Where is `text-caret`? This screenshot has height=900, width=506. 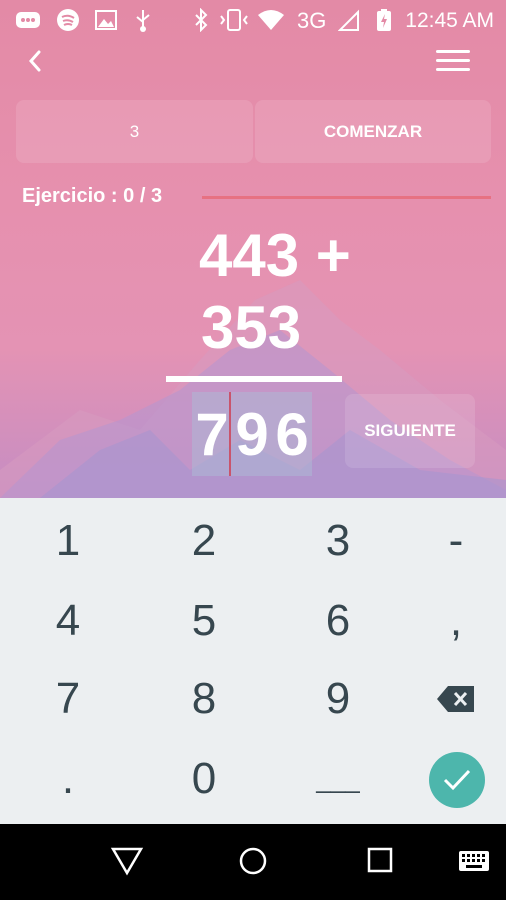
text-caret is located at coordinates (230, 434).